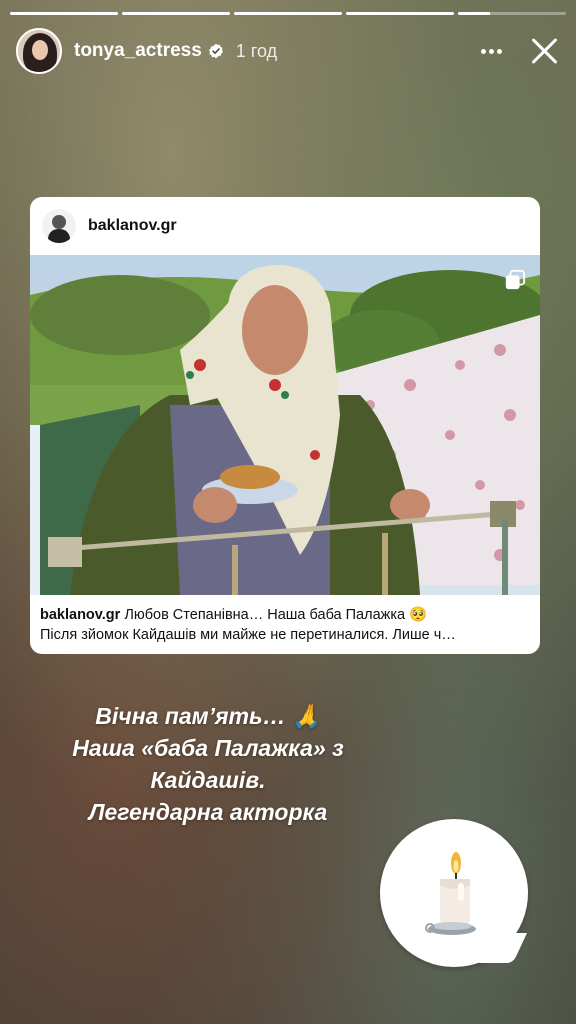  I want to click on caption-line1: Любов Степанівна… Наша баба Палажка 🥺, so click(276, 615).